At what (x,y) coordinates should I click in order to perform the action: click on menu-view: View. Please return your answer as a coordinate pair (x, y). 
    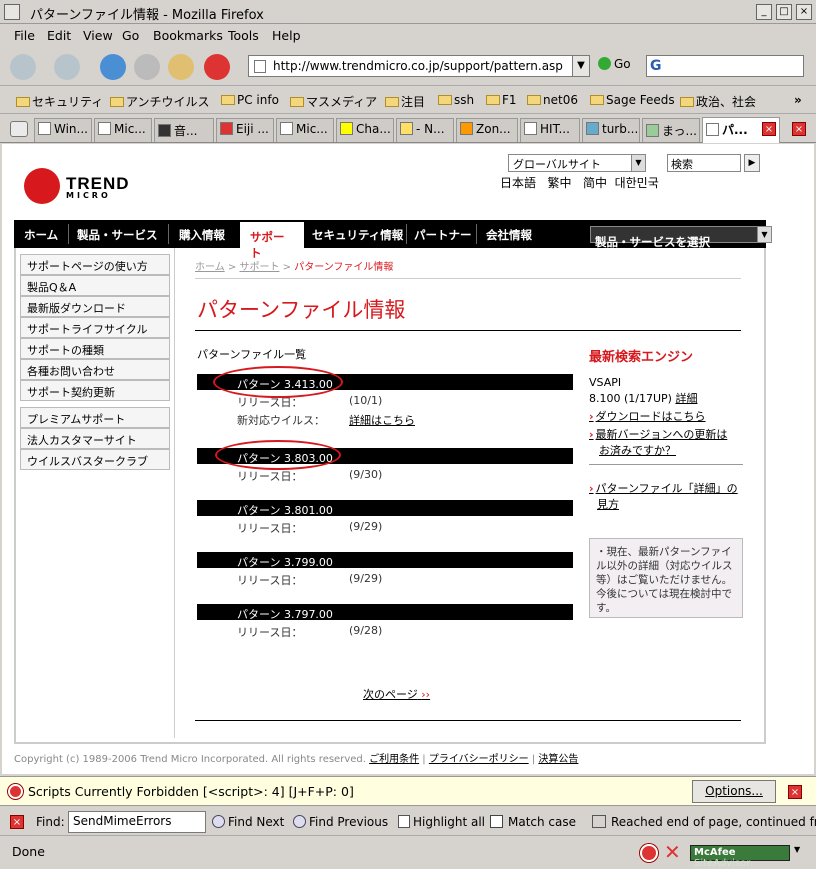
    Looking at the image, I should click on (98, 35).